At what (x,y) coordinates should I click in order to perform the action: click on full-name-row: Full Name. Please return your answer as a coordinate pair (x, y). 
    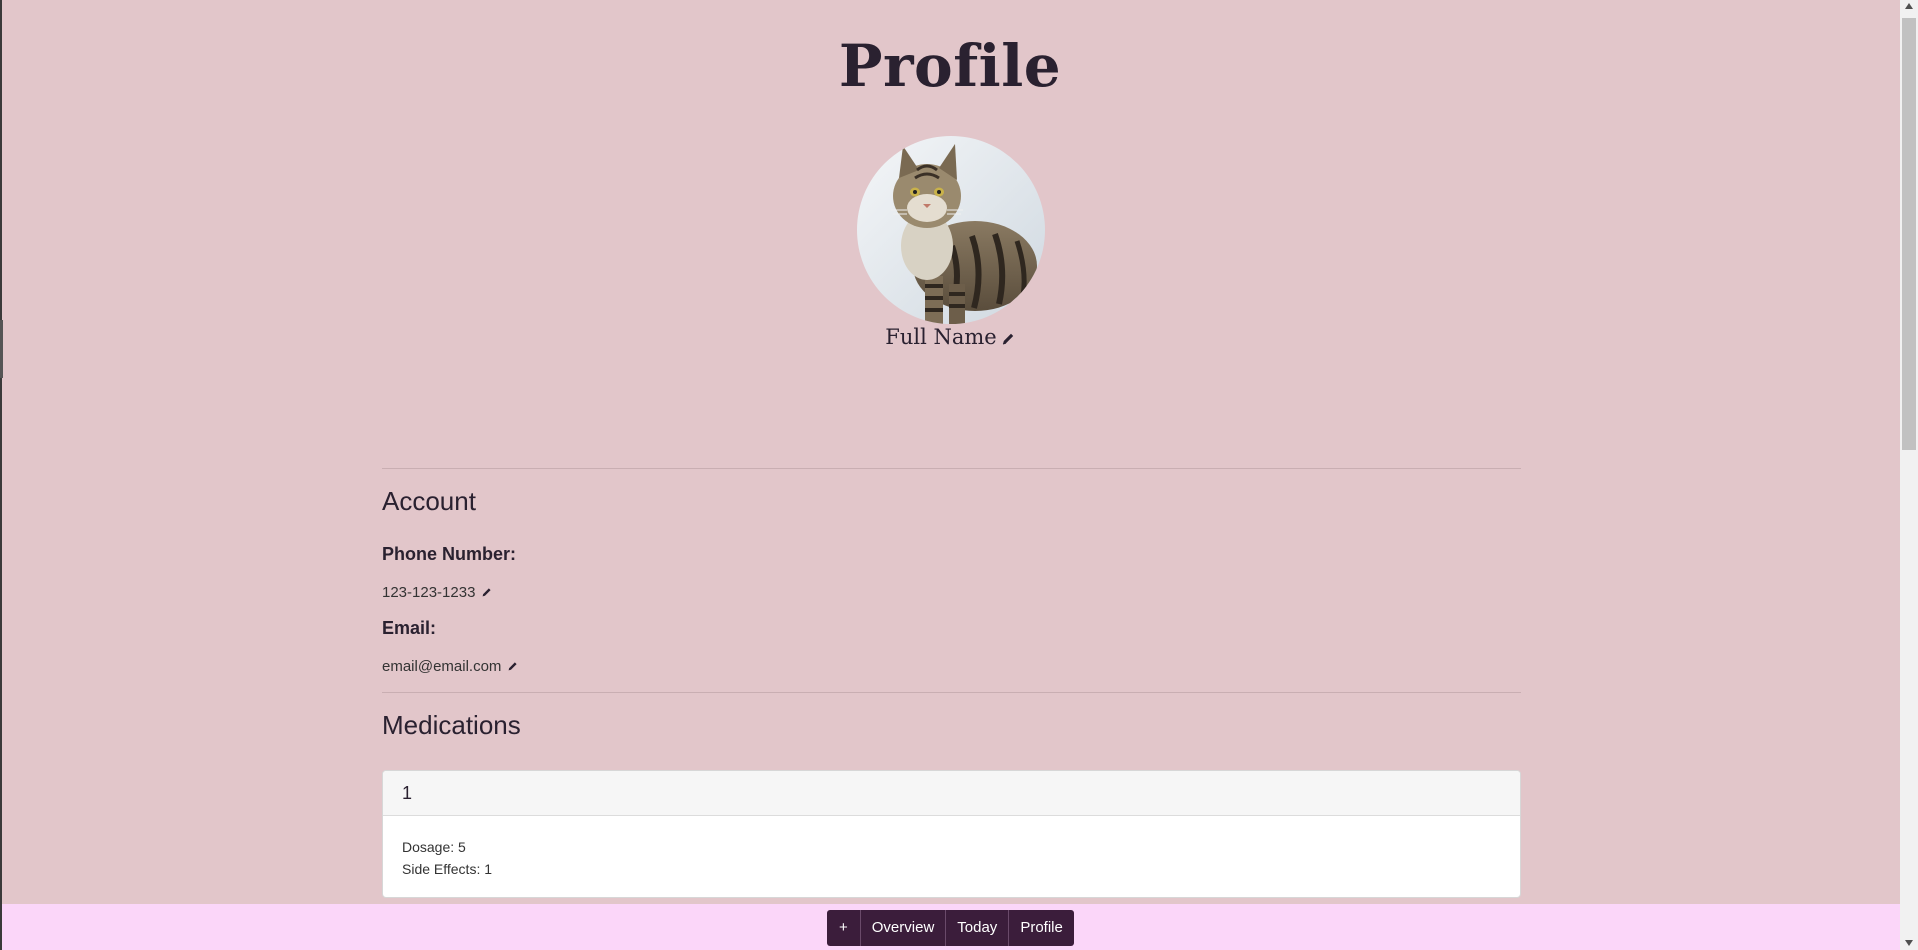
    Looking at the image, I should click on (950, 338).